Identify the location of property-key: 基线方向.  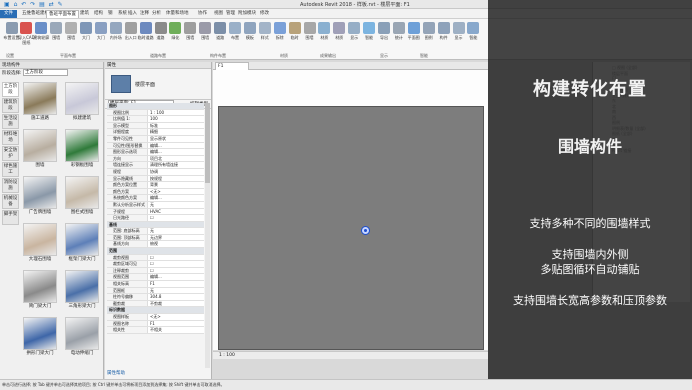
(121, 244).